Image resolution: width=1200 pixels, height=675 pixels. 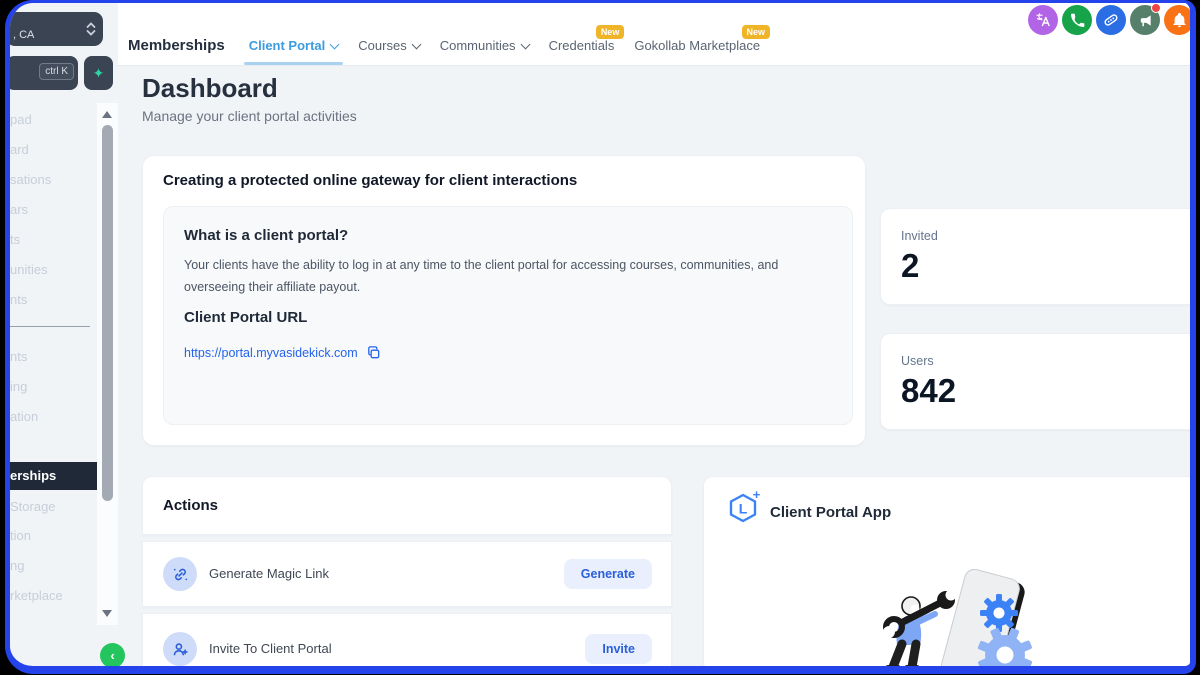 What do you see at coordinates (743, 509) in the screenshot?
I see `svg-text: L` at bounding box center [743, 509].